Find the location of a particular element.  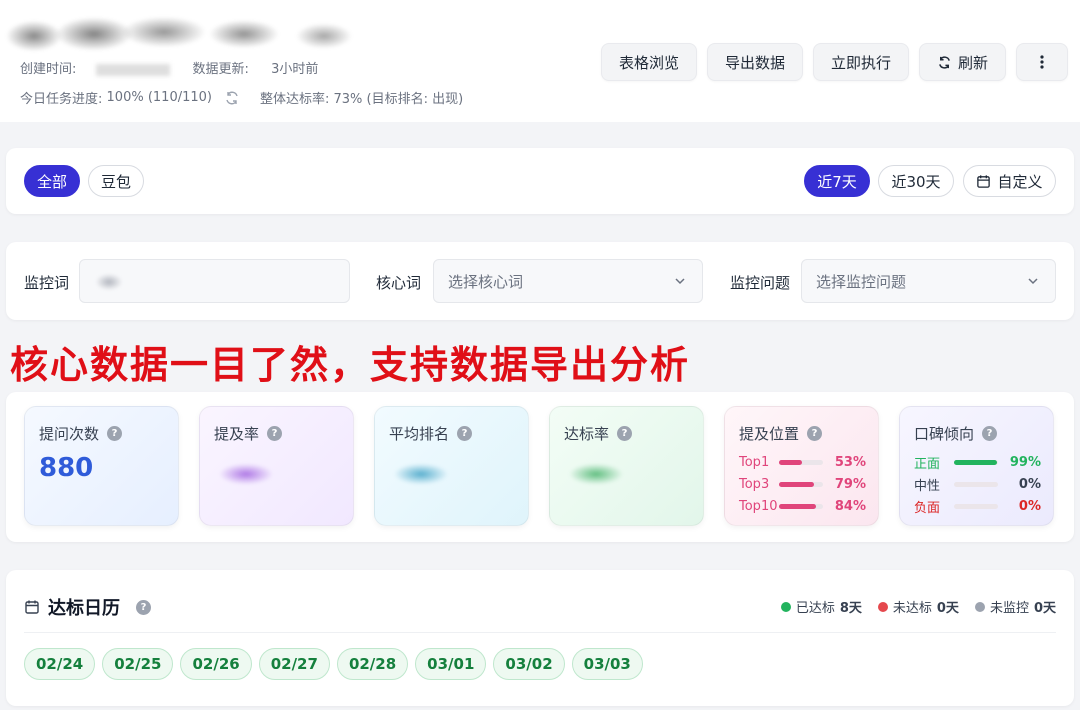

calendar-title: 达标日历 ? is located at coordinates (87, 607).